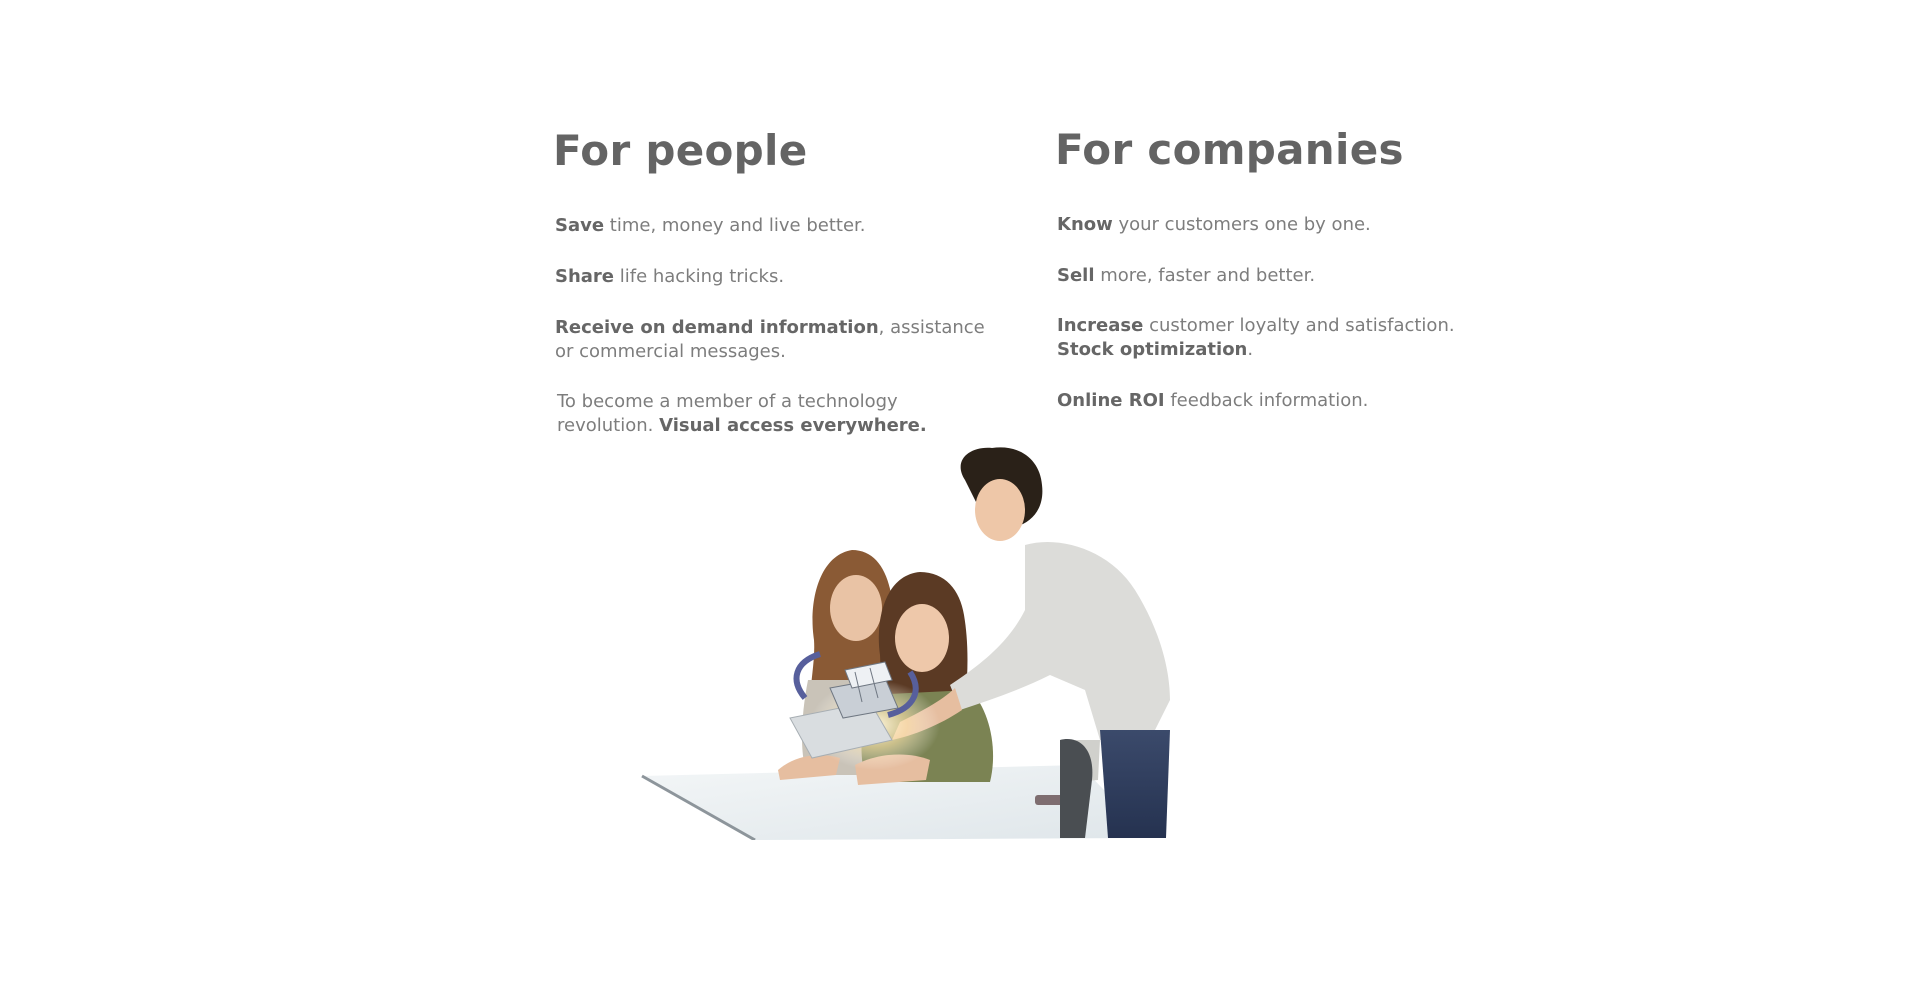  I want to click on for-people-heading: For people, so click(680, 150).